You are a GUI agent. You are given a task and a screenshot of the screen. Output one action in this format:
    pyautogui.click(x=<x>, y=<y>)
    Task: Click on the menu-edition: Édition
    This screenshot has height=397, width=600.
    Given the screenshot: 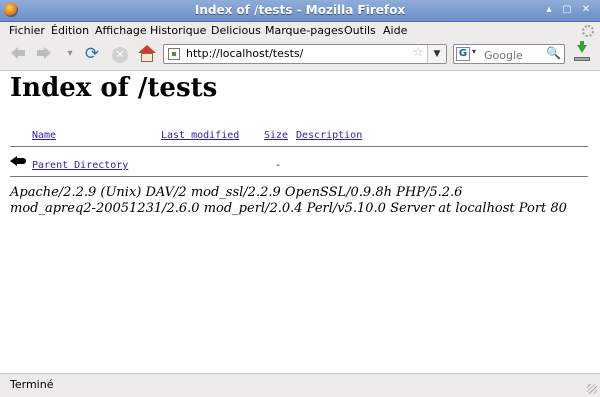 What is the action you would take?
    pyautogui.click(x=70, y=30)
    